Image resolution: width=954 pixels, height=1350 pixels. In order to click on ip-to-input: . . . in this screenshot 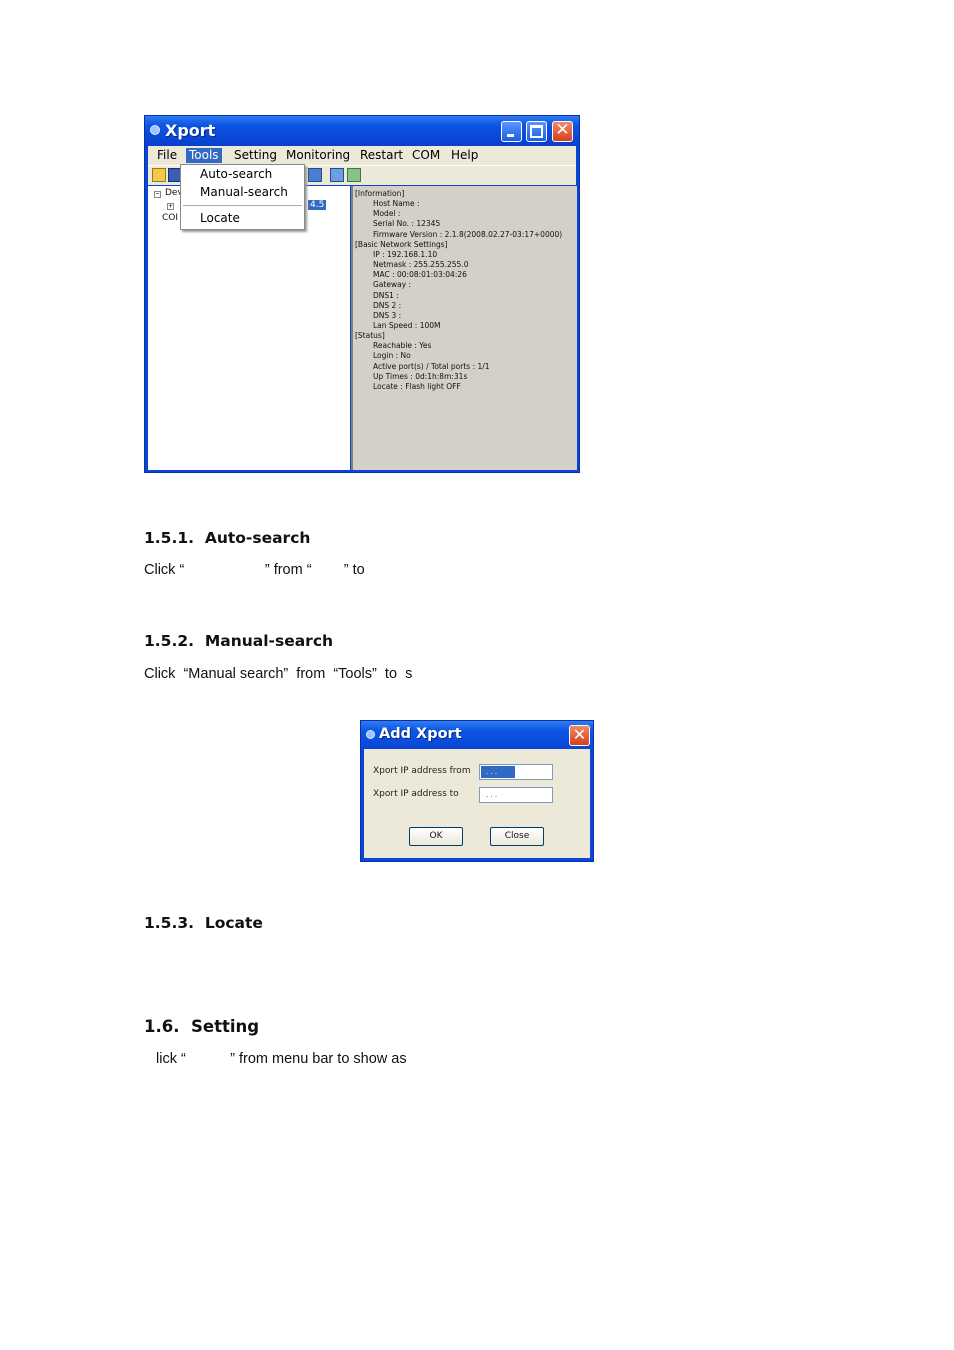, I will do `click(516, 795)`.